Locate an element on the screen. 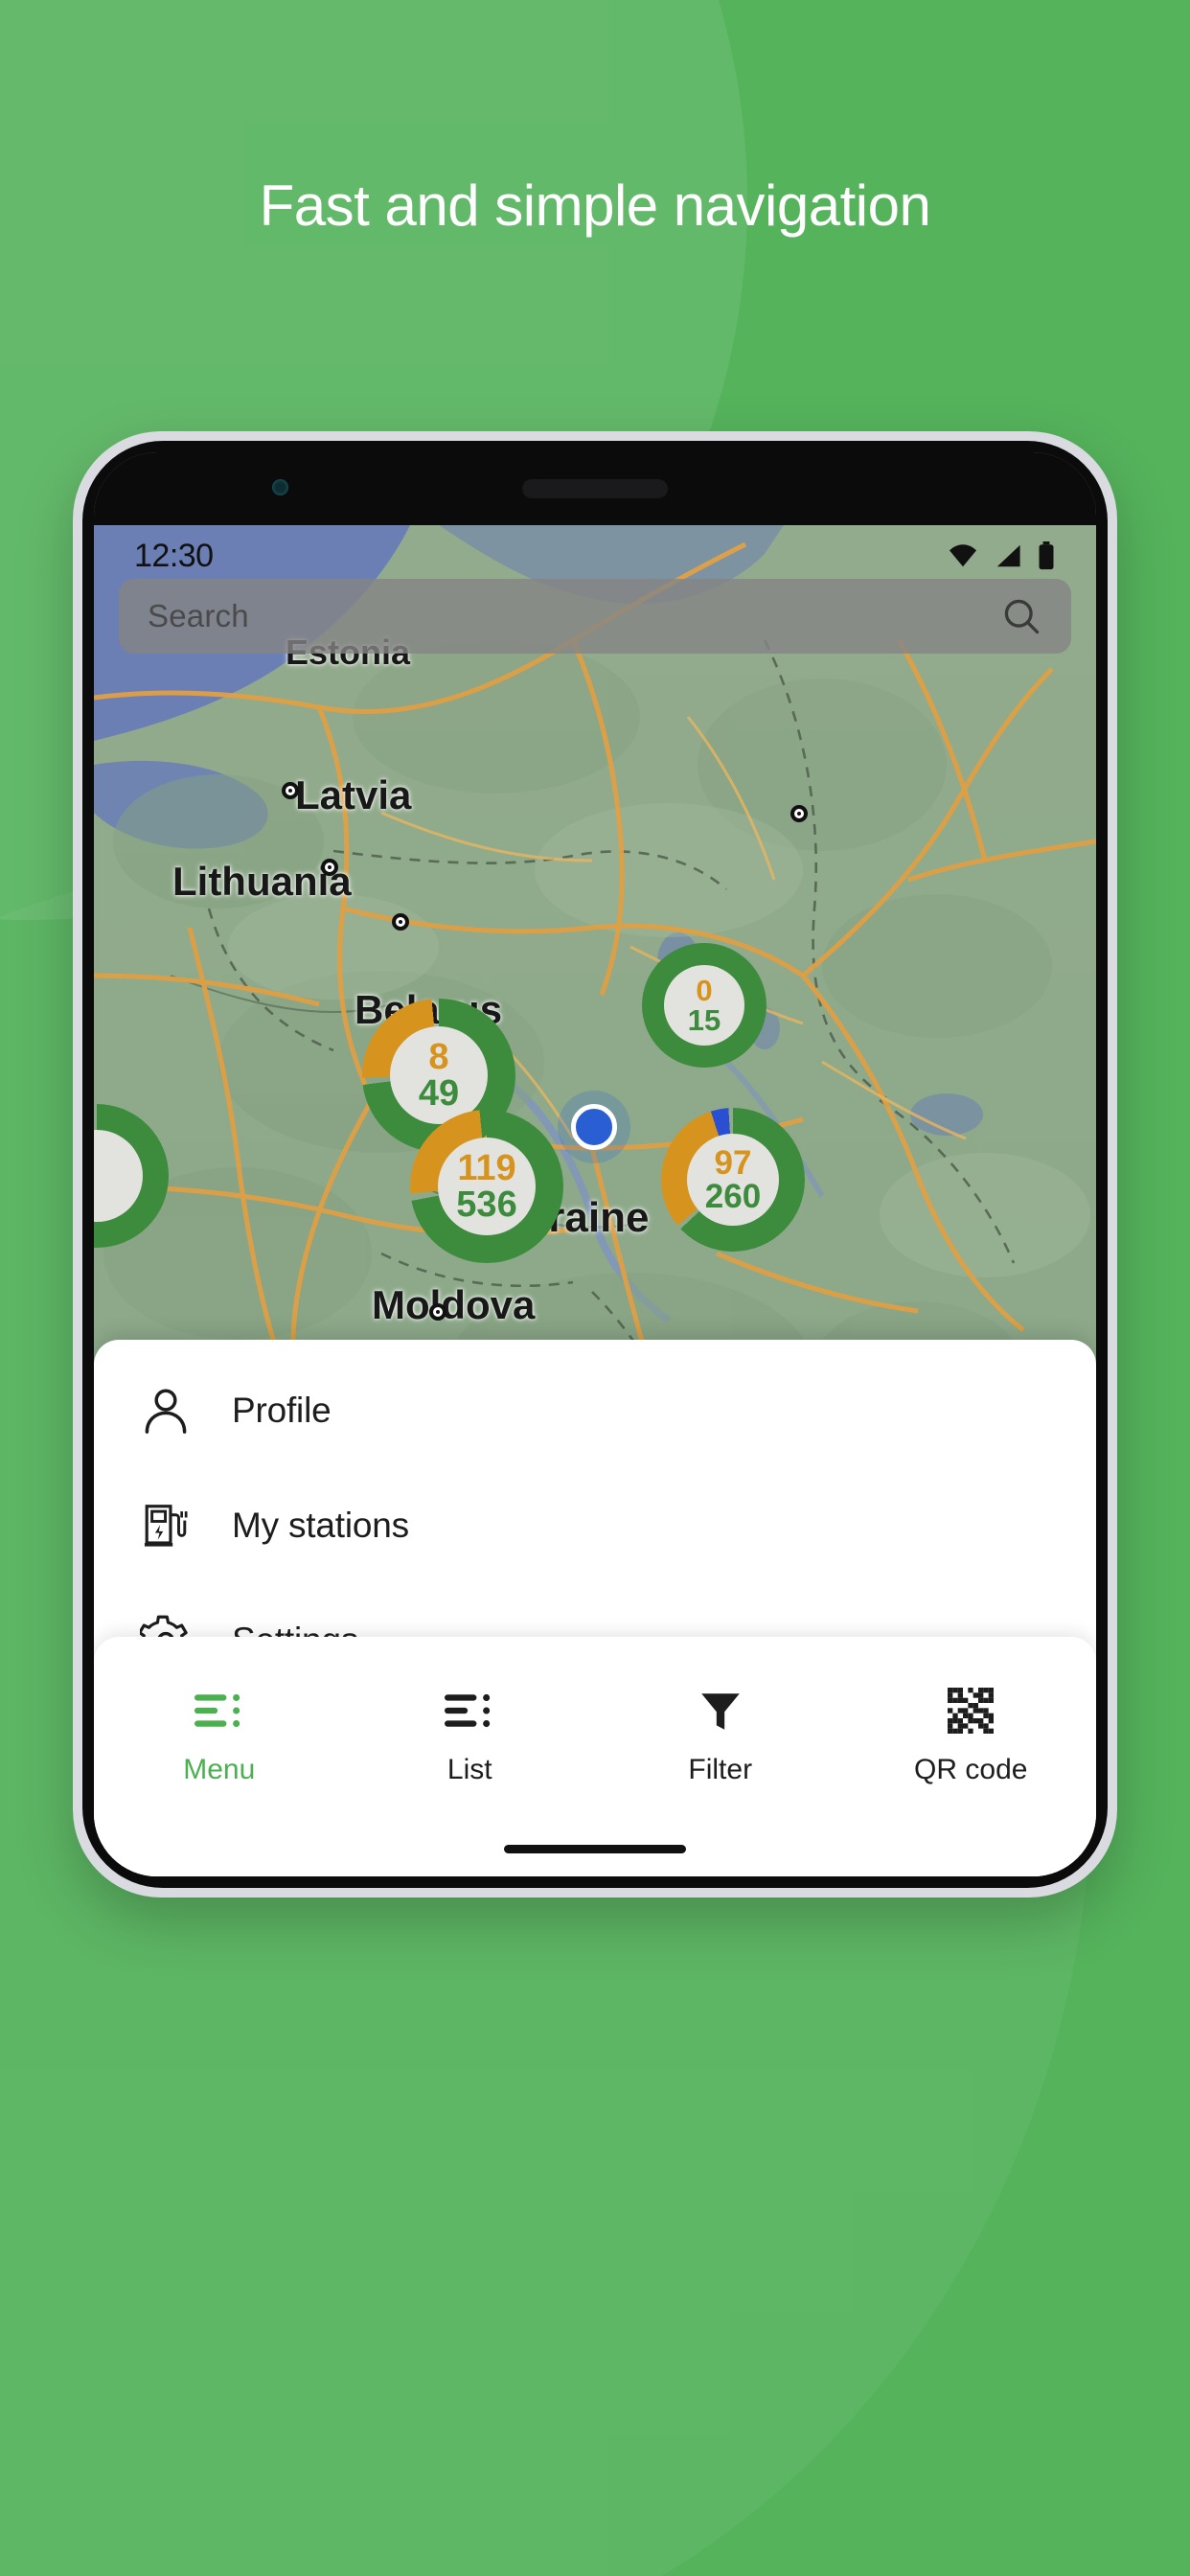  search-bar: Search is located at coordinates (595, 616).